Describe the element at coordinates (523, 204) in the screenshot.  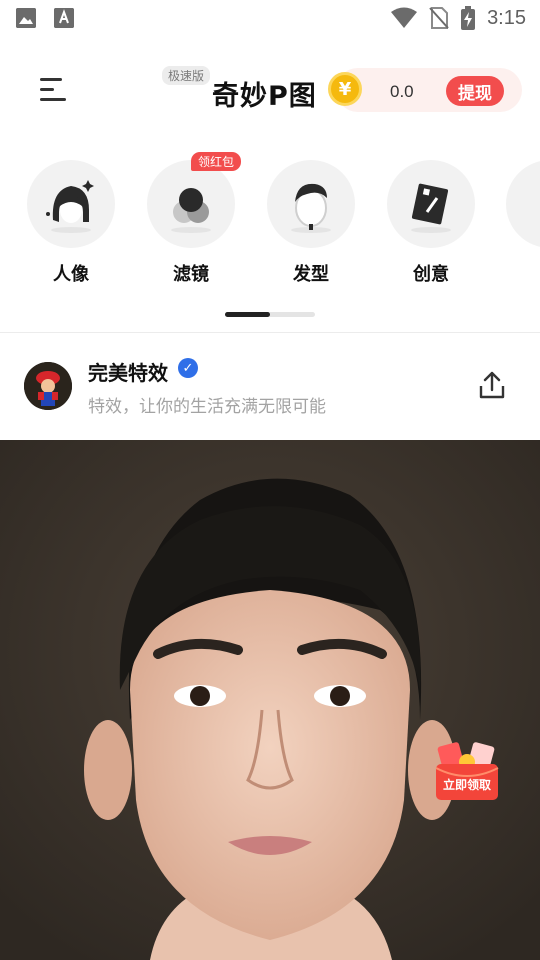
I see `category-more-partial` at that location.